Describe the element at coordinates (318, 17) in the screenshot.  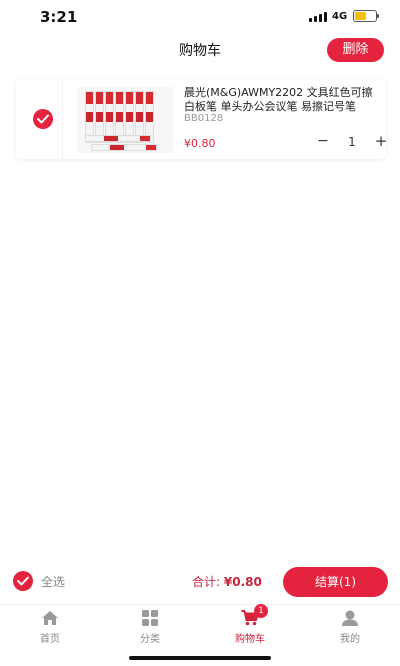
I see `signal-icon` at that location.